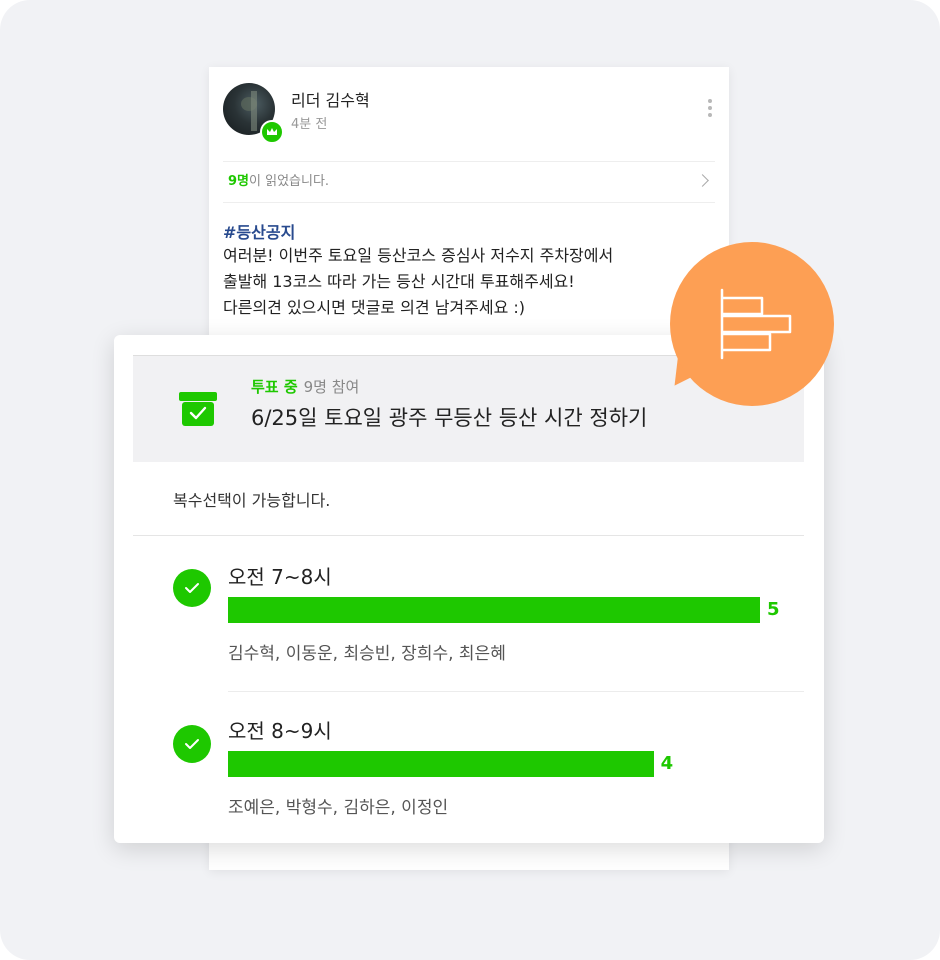 The width and height of the screenshot is (940, 960). Describe the element at coordinates (374, 307) in the screenshot. I see `post-body-line: 다른의견 있으시면 댓글로 의견 남겨주세요 :)` at that location.